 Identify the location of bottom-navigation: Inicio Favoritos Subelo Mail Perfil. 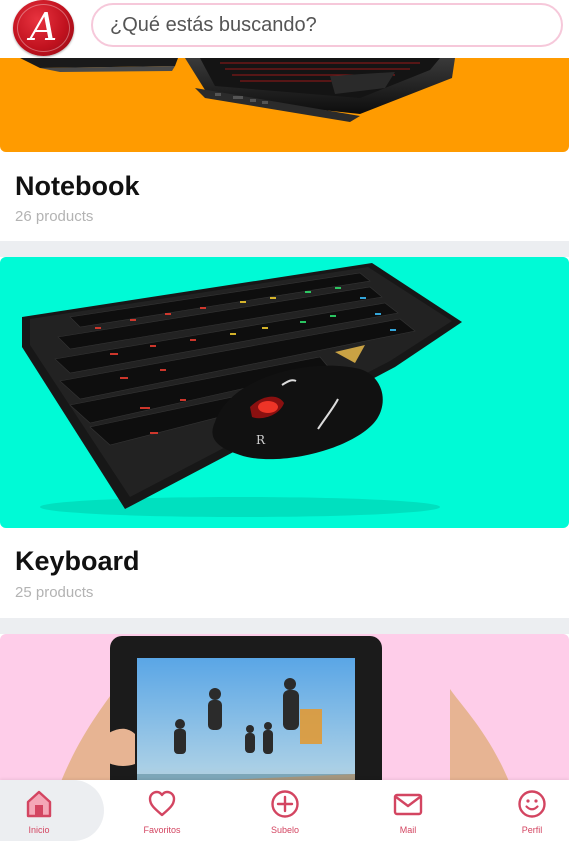
(284, 810).